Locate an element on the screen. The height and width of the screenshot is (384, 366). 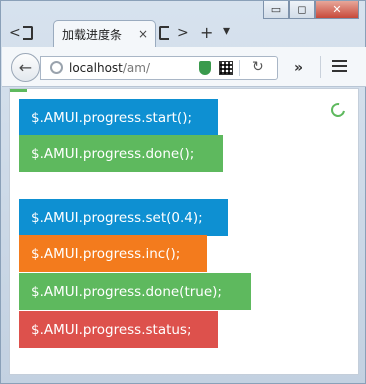
back-arrow-icon: ← is located at coordinates (25, 67).